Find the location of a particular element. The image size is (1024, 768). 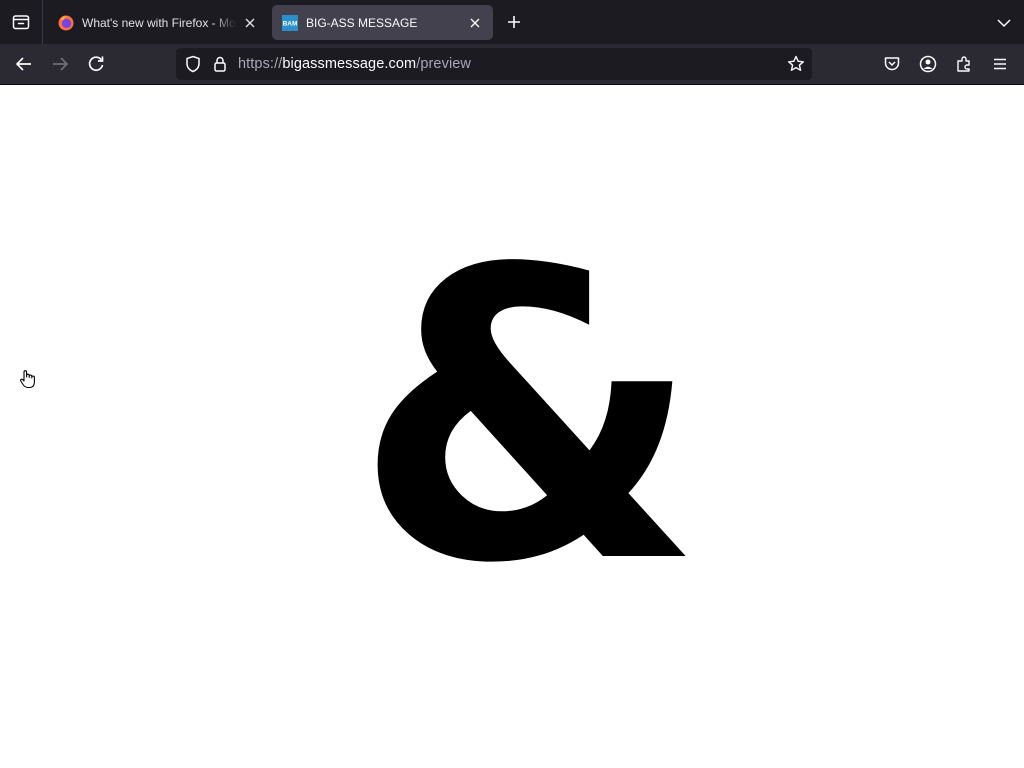

tab-big-ass-message: BAM BIG-ASS MESSAGE is located at coordinates (382, 22).